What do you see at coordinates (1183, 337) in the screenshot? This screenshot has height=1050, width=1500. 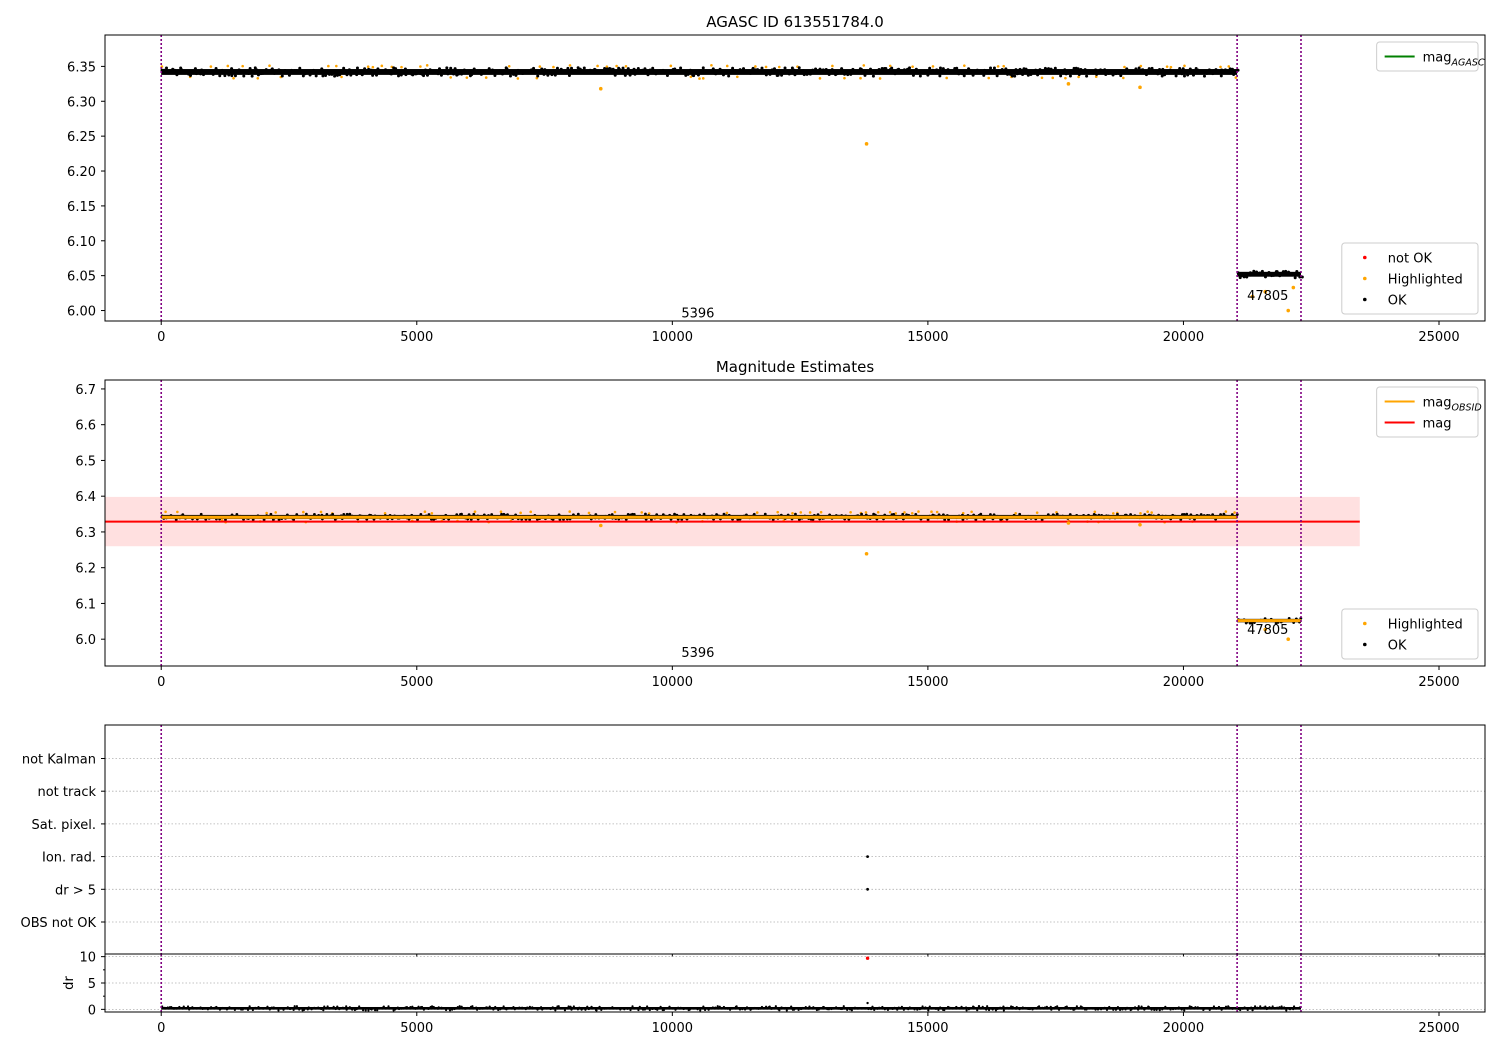 I see `agasc-x-tick-label: 20000` at bounding box center [1183, 337].